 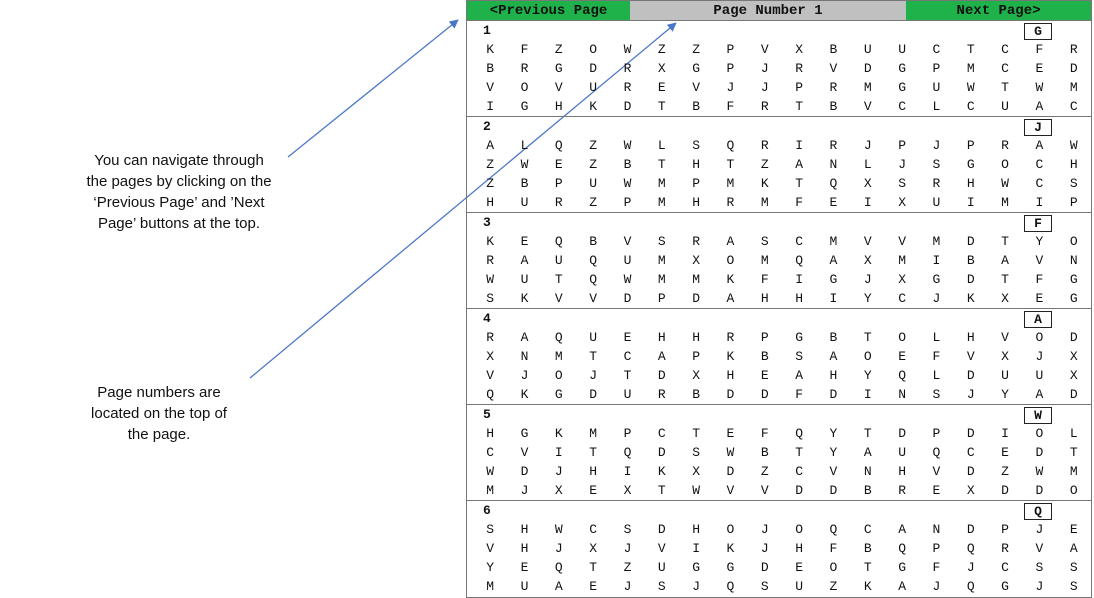 What do you see at coordinates (661, 145) in the screenshot?
I see `letter-cell: L` at bounding box center [661, 145].